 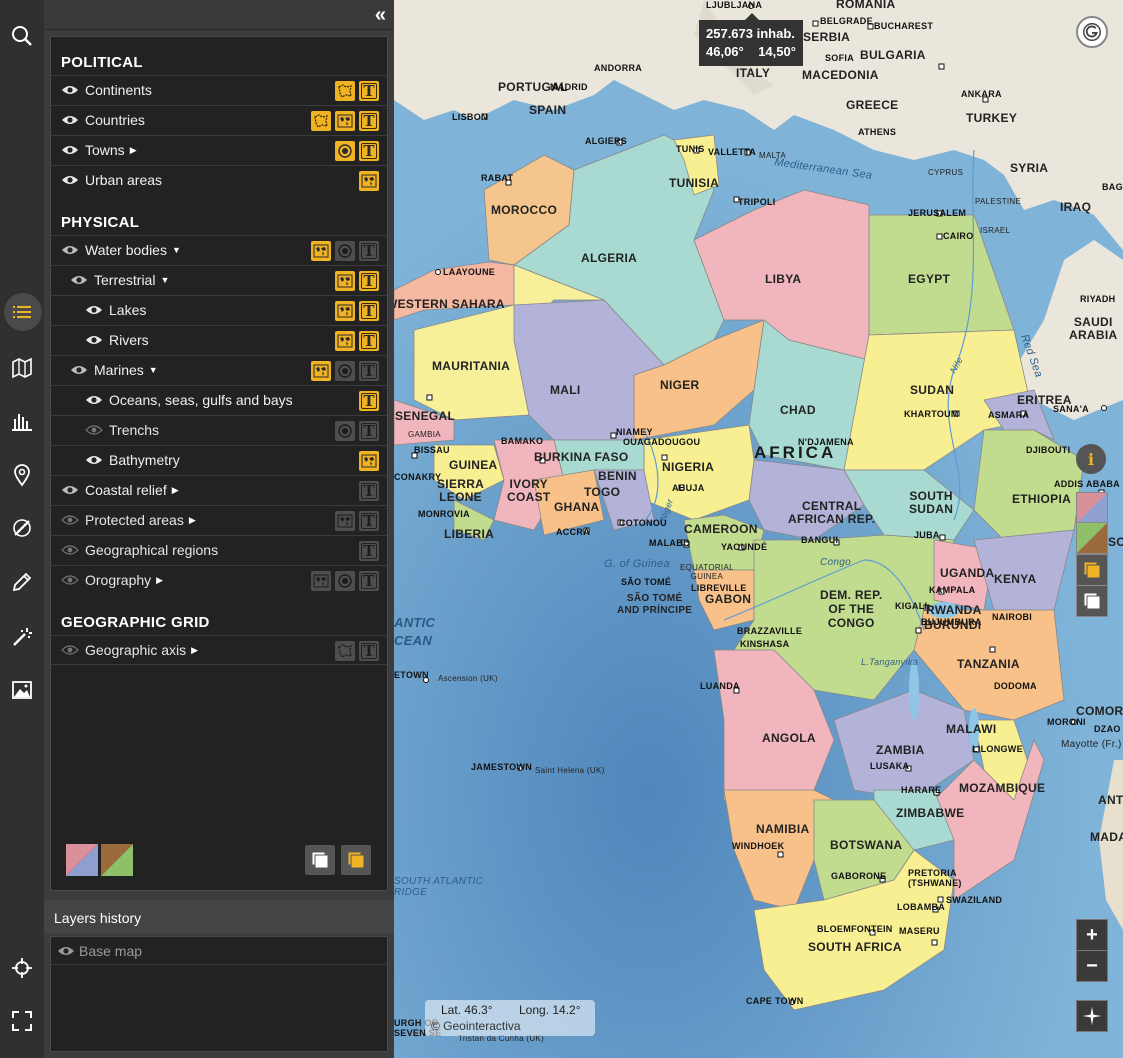 What do you see at coordinates (356, 860) in the screenshot?
I see `duplicate-active-layer-button` at bounding box center [356, 860].